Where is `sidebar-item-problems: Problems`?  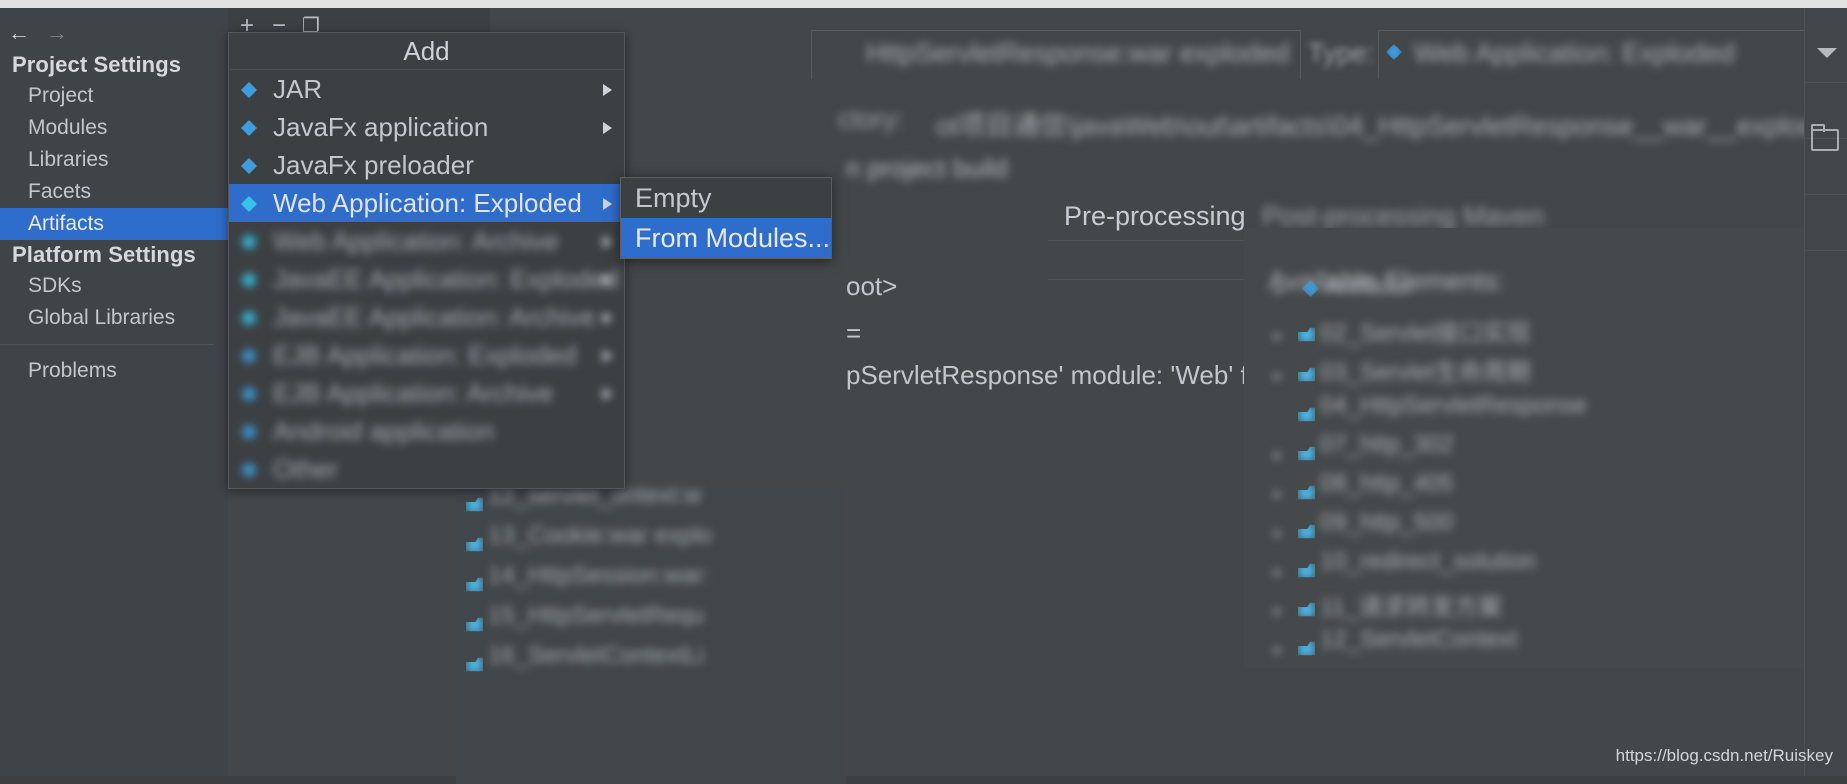
sidebar-item-problems: Problems is located at coordinates (114, 371).